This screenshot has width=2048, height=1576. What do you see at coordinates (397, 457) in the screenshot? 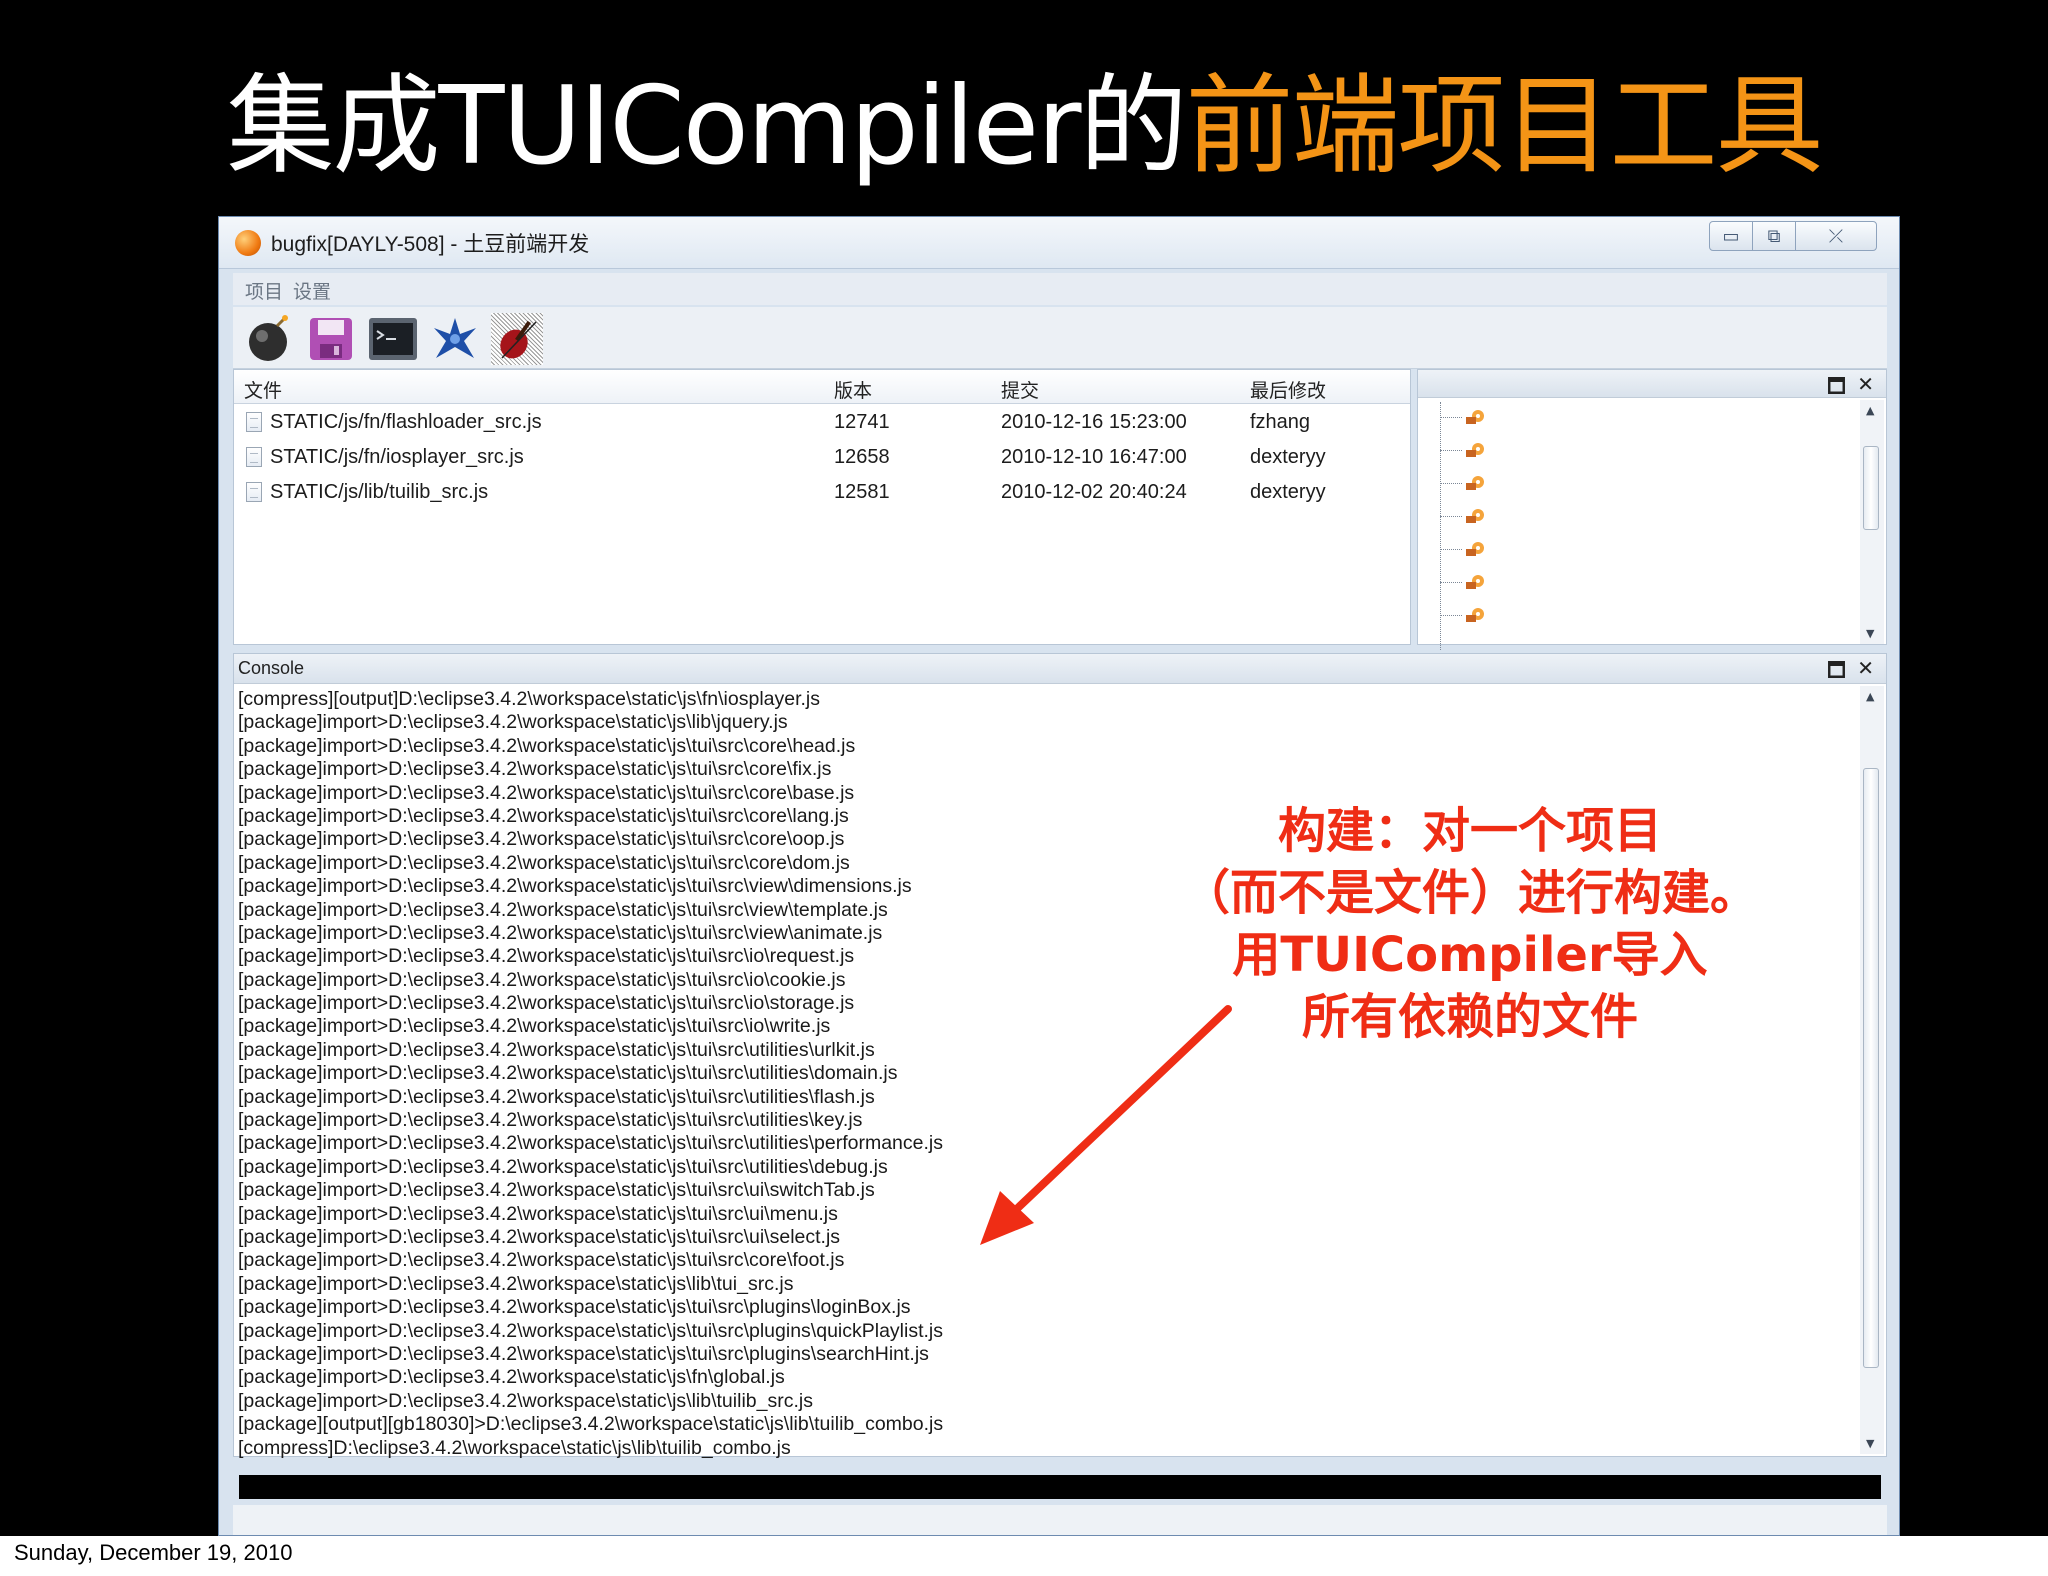
I see `cell-file: STATIC/js/fn/iosplayer_src.js` at bounding box center [397, 457].